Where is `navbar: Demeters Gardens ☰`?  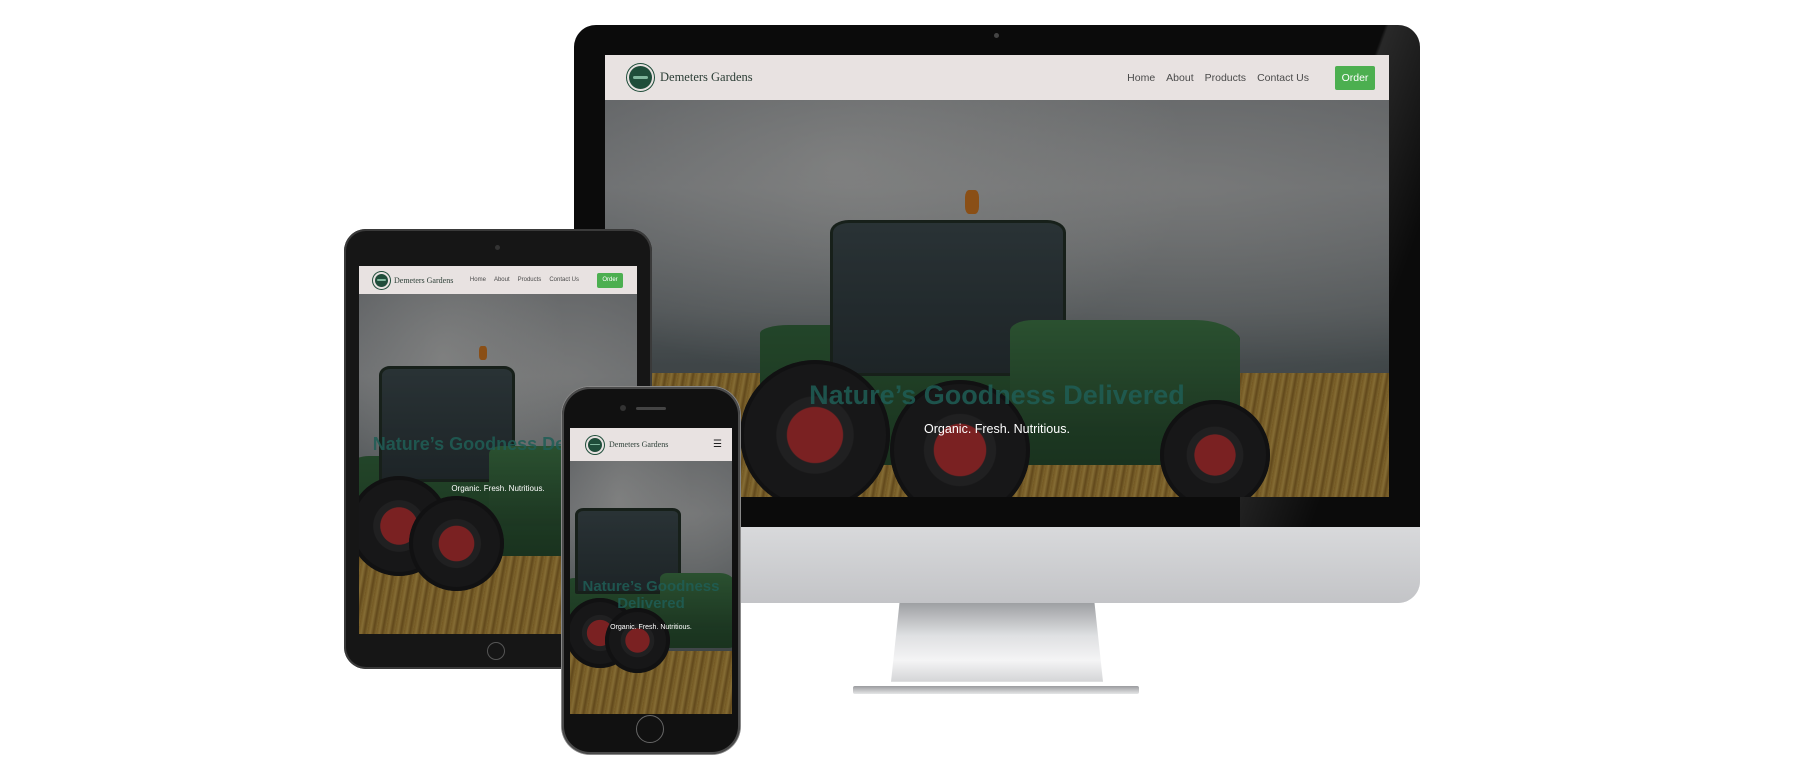 navbar: Demeters Gardens ☰ is located at coordinates (651, 444).